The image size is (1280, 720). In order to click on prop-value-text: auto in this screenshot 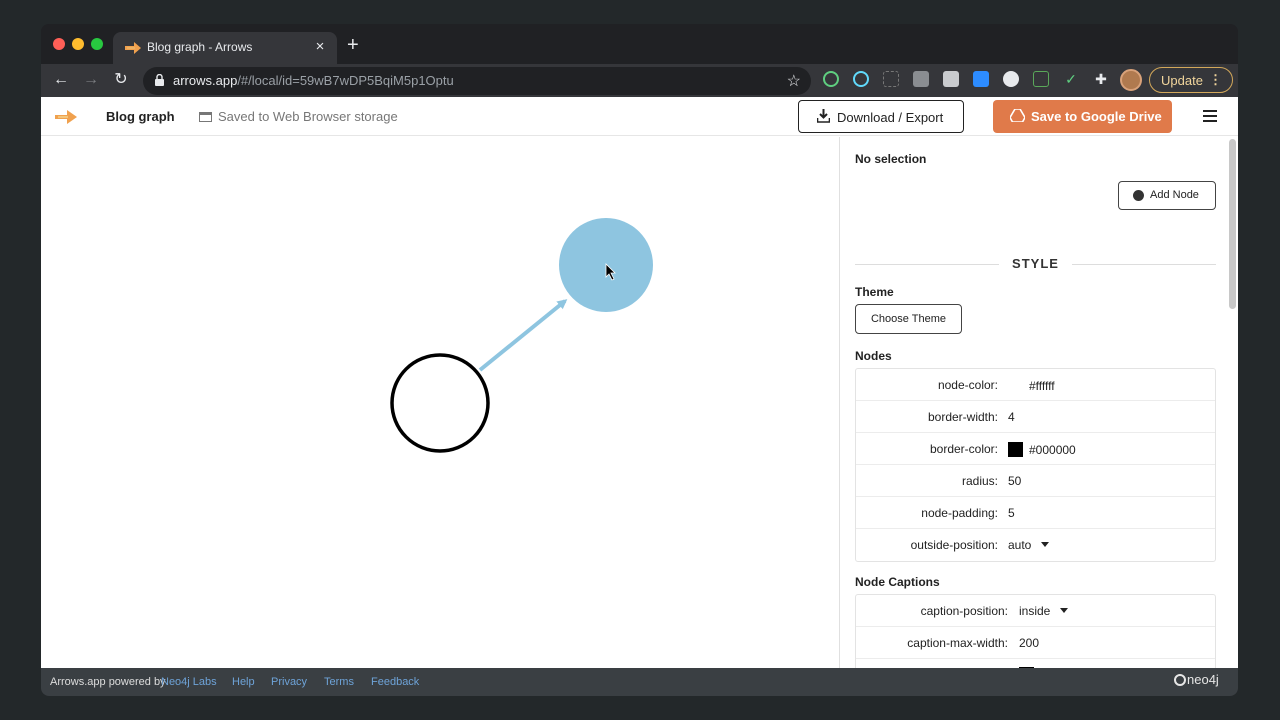, I will do `click(1019, 545)`.